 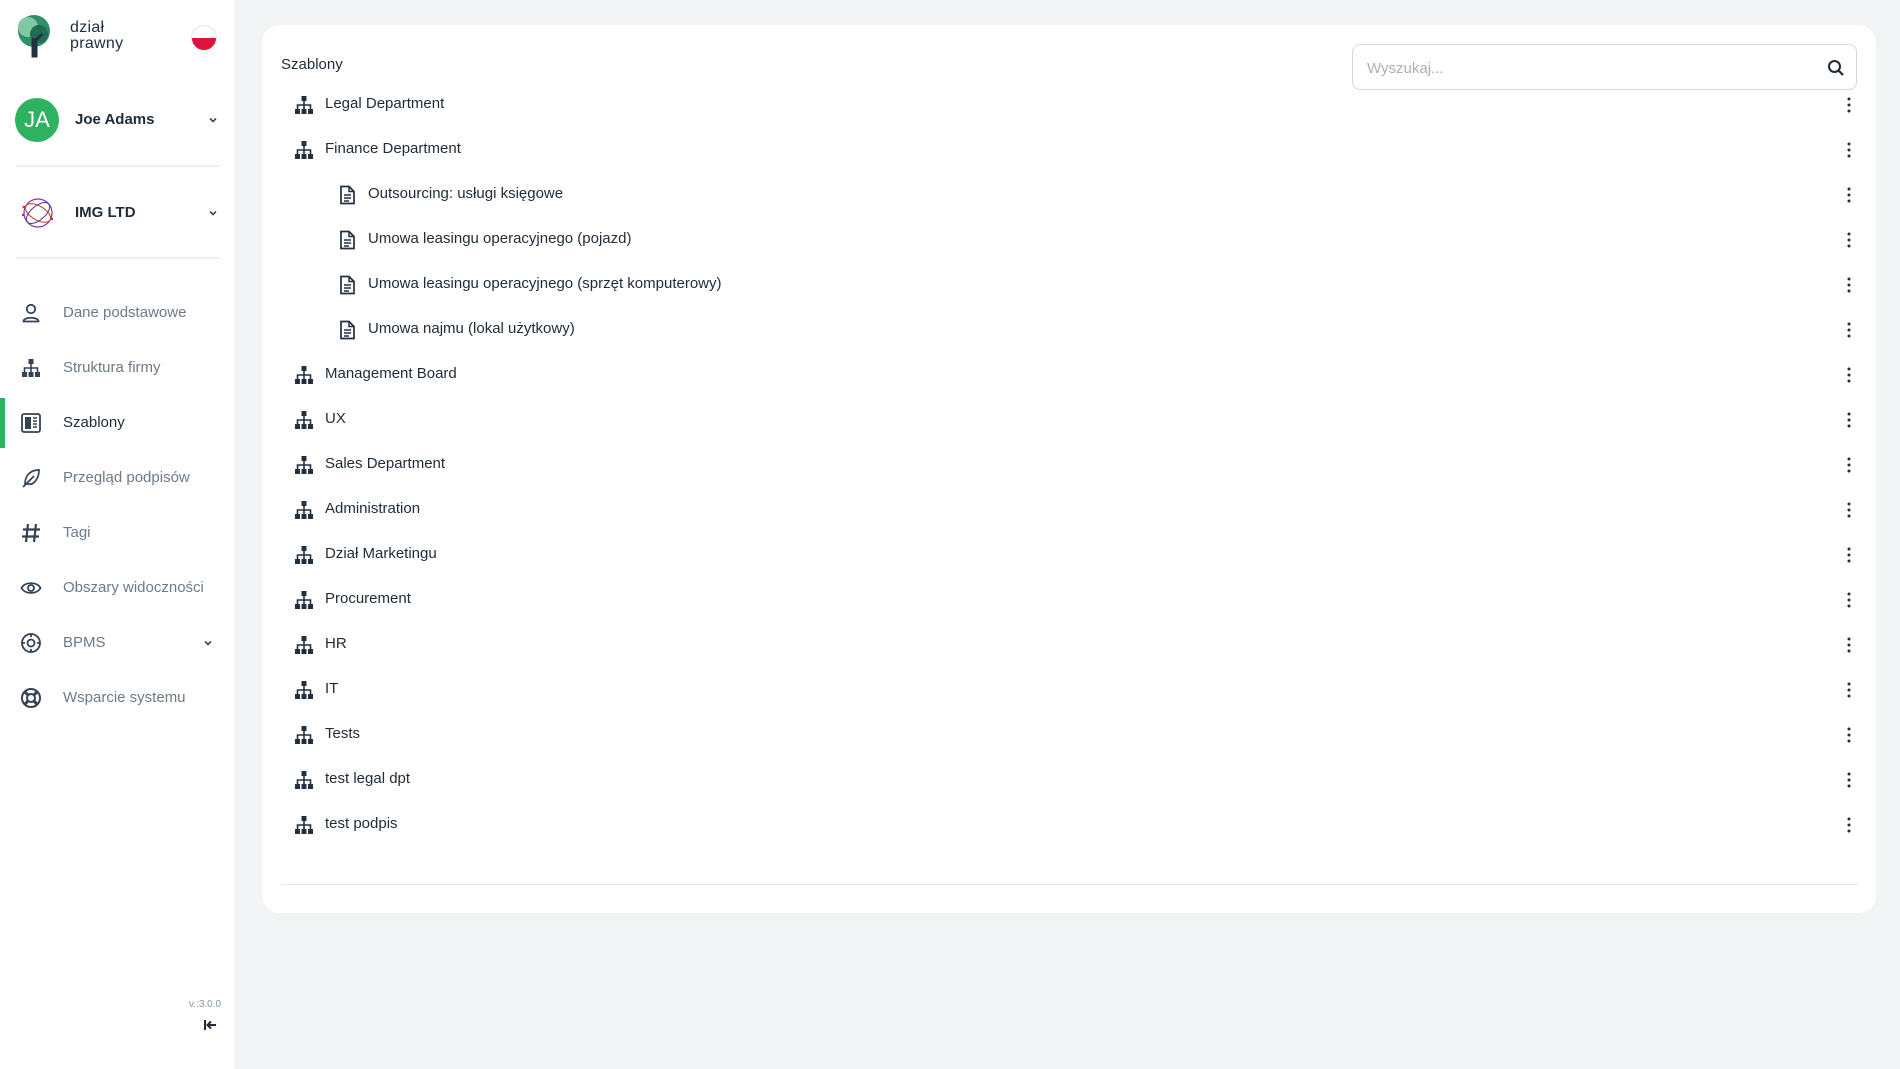 What do you see at coordinates (343, 733) in the screenshot?
I see `department-name: Tests` at bounding box center [343, 733].